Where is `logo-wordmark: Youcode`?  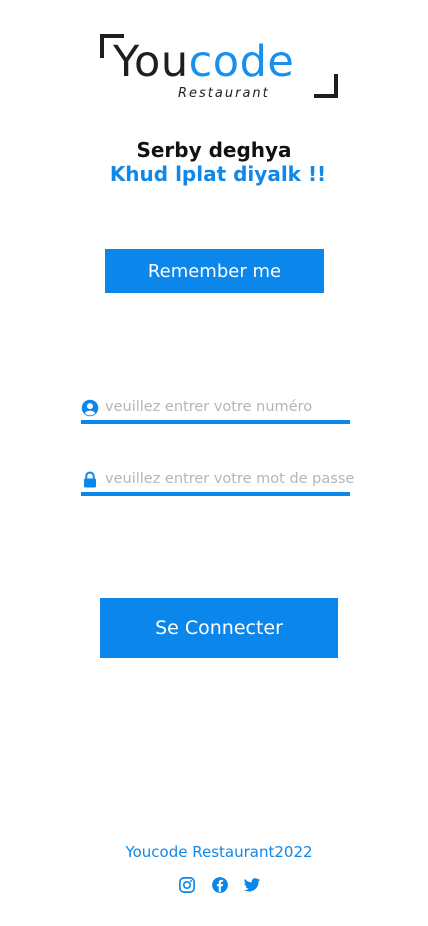
logo-wordmark: Youcode is located at coordinates (203, 62).